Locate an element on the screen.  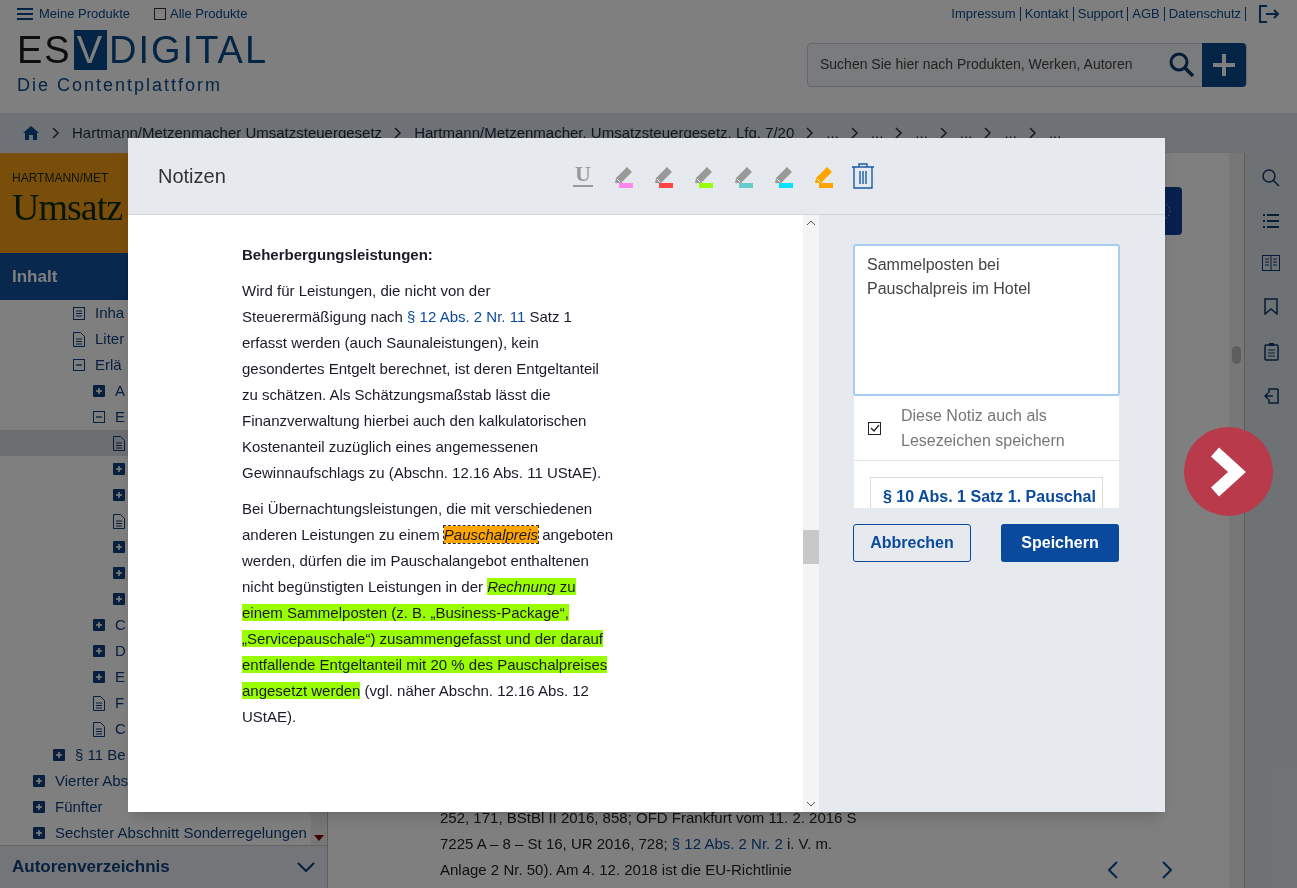
checkbox-label: Diese Notiz auch als Lesezeichen speichern is located at coordinates (983, 428).